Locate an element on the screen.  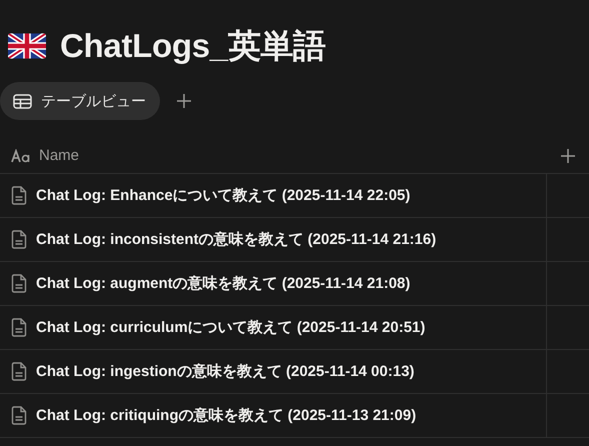
row-title: Chat Log: augmentの意味を教えて (2025-11-14 21:08) is located at coordinates (223, 283).